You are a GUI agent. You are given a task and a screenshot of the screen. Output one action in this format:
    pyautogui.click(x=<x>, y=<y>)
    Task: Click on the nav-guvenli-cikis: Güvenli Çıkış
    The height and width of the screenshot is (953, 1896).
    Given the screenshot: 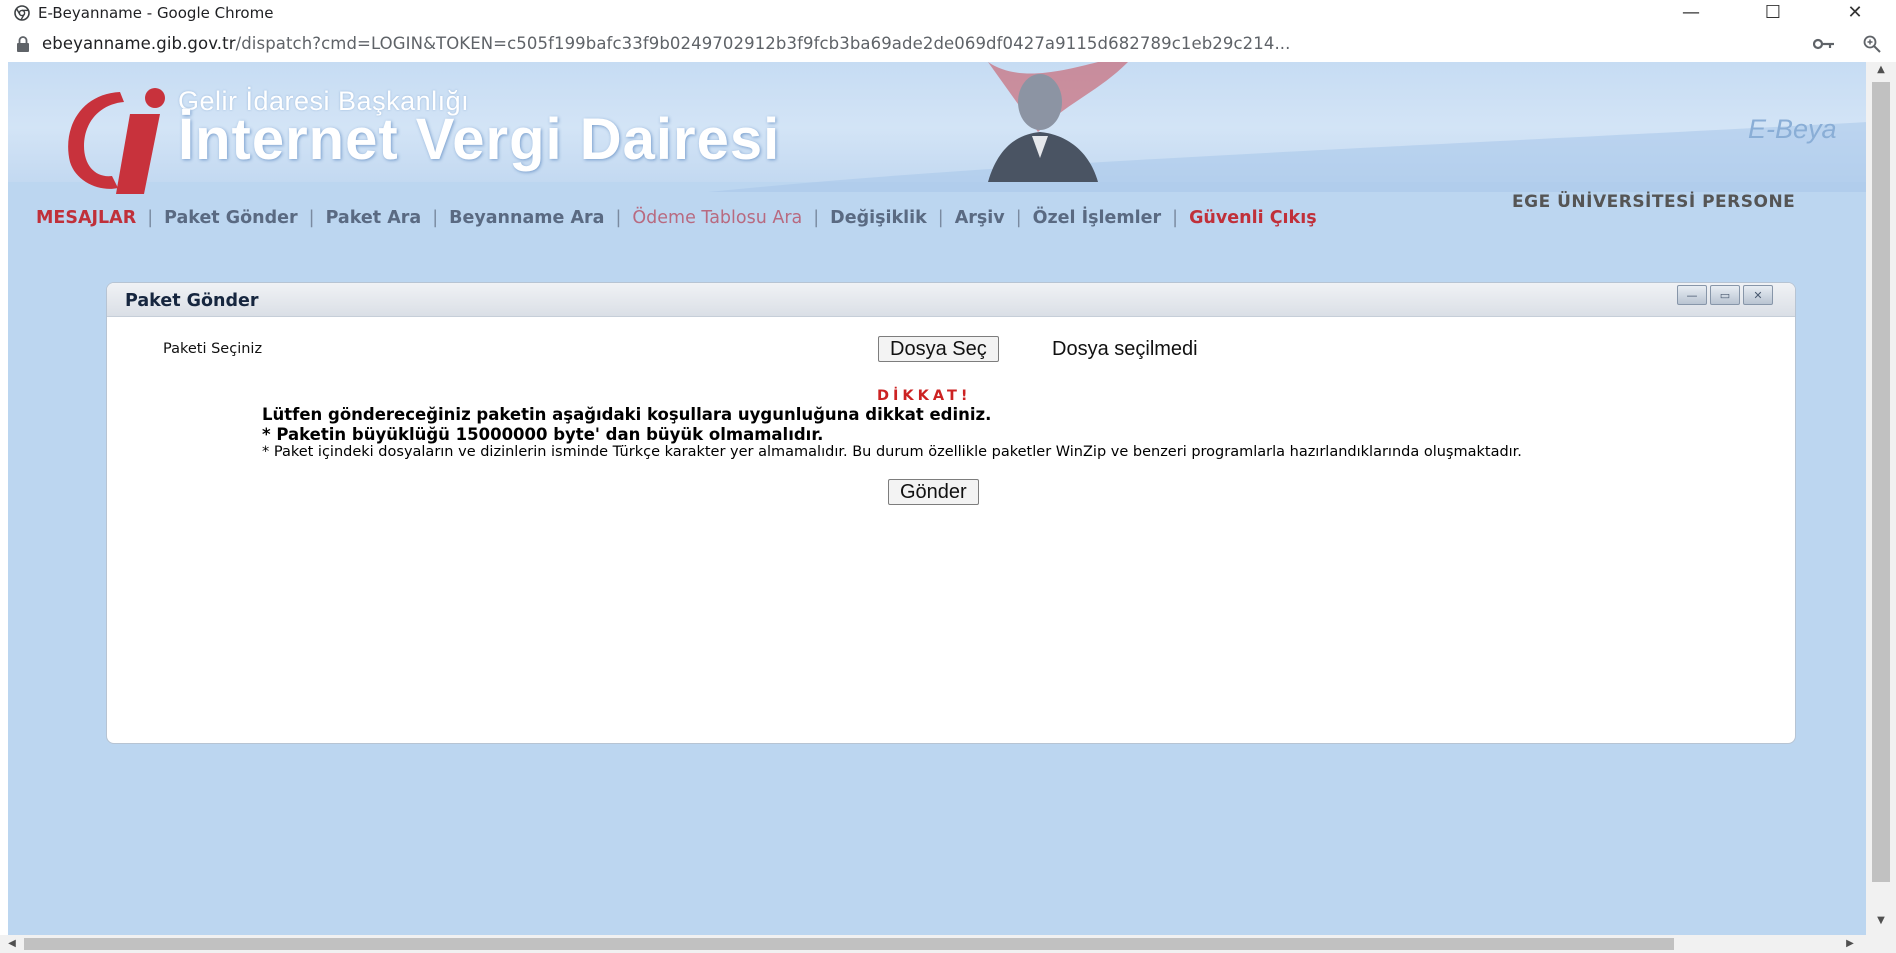 What is the action you would take?
    pyautogui.click(x=1253, y=218)
    